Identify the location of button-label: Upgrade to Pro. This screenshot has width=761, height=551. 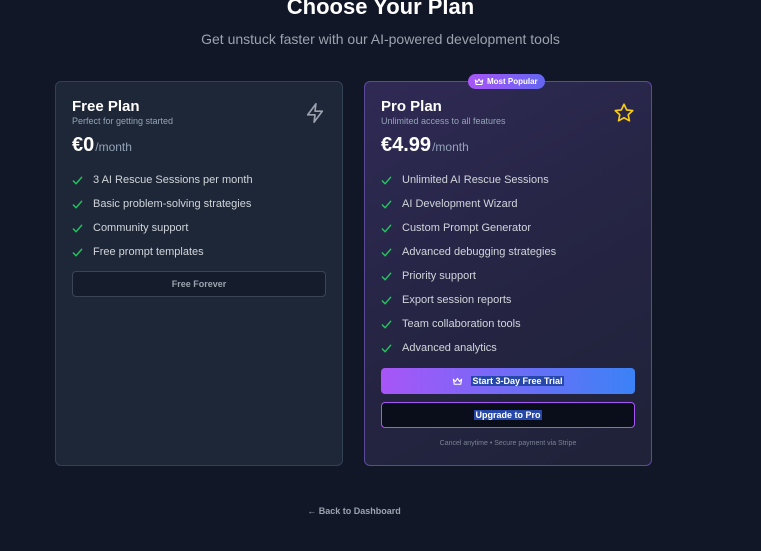
(508, 415).